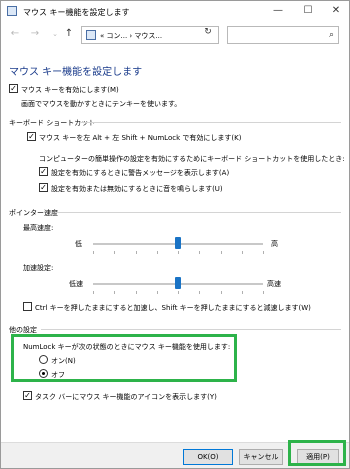 The height and width of the screenshot is (469, 350). I want to click on forward-arrow-icon: →, so click(35, 34).